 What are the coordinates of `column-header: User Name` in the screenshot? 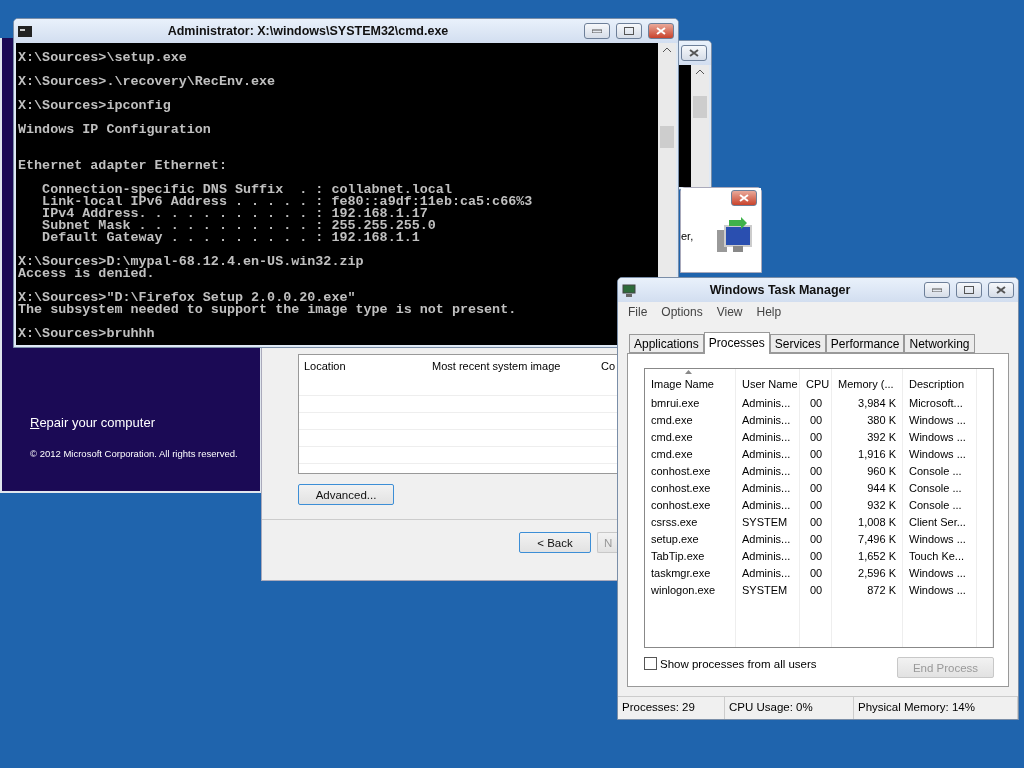 It's located at (768, 382).